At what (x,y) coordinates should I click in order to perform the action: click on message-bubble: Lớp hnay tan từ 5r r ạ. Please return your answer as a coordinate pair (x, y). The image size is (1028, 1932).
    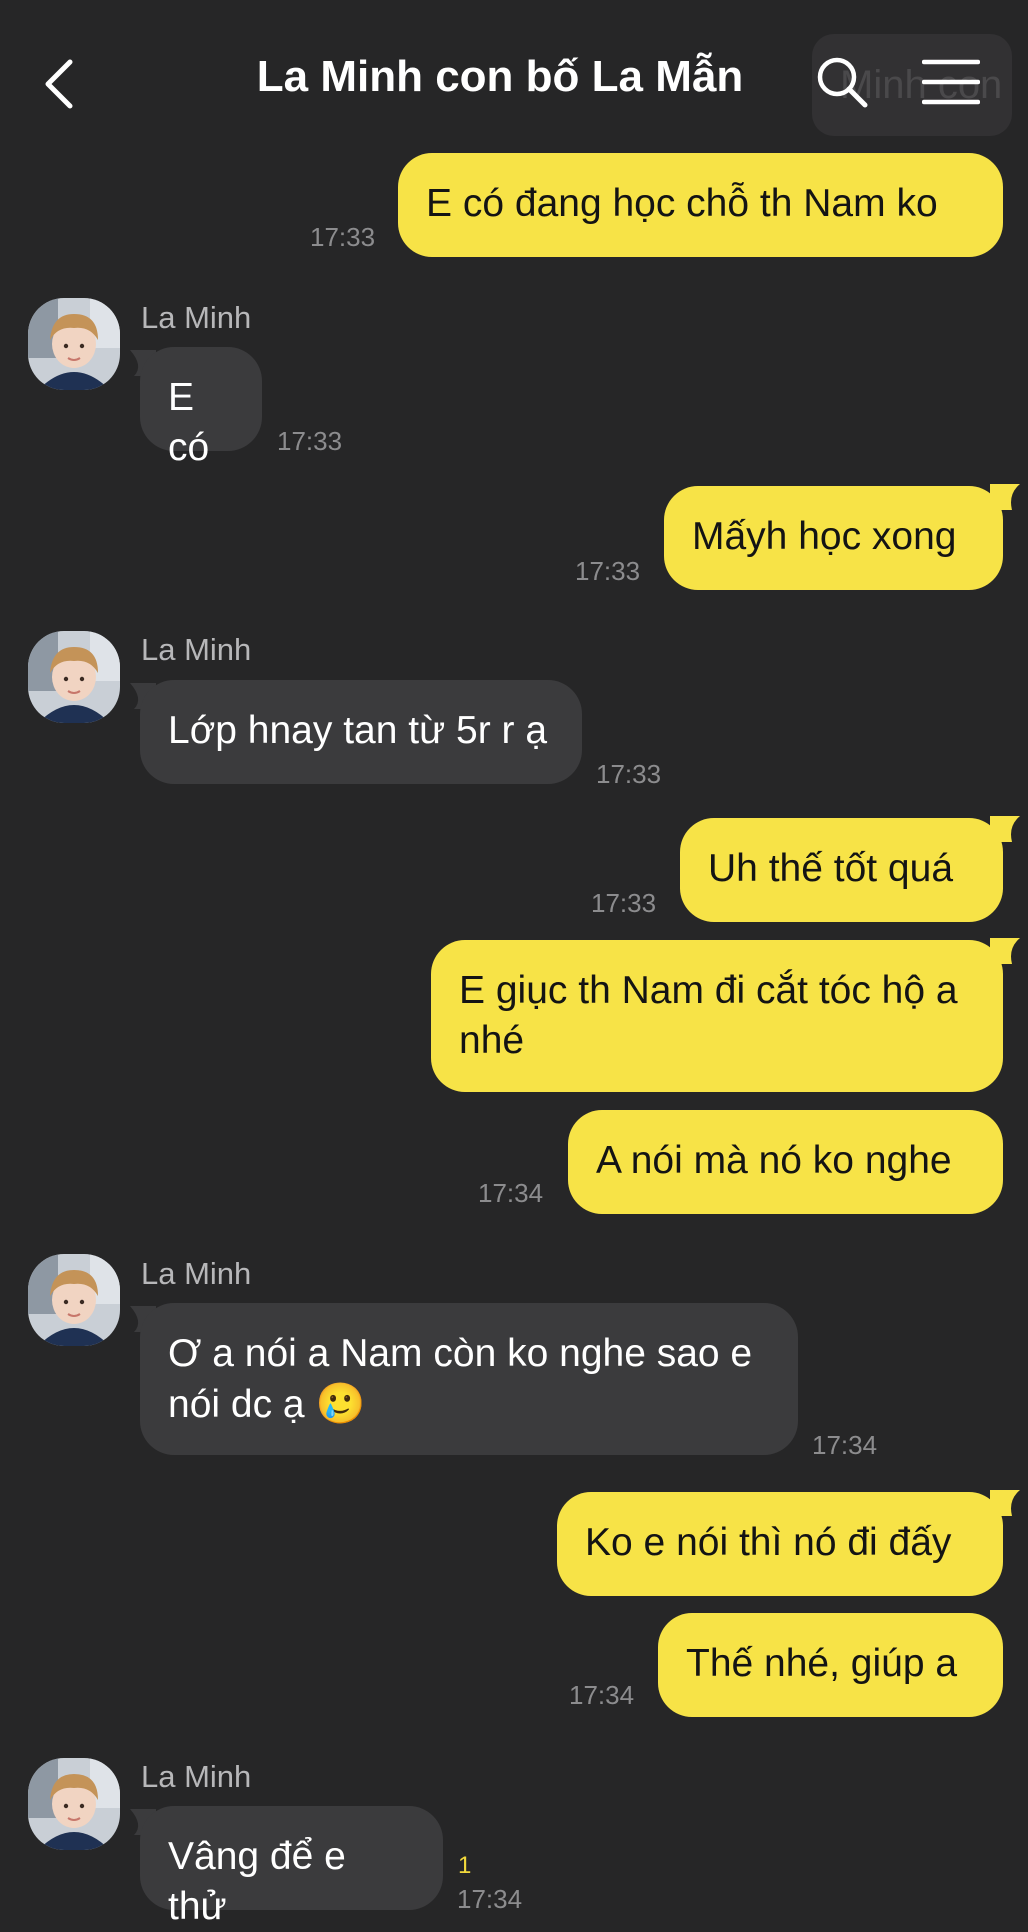
    Looking at the image, I should click on (361, 732).